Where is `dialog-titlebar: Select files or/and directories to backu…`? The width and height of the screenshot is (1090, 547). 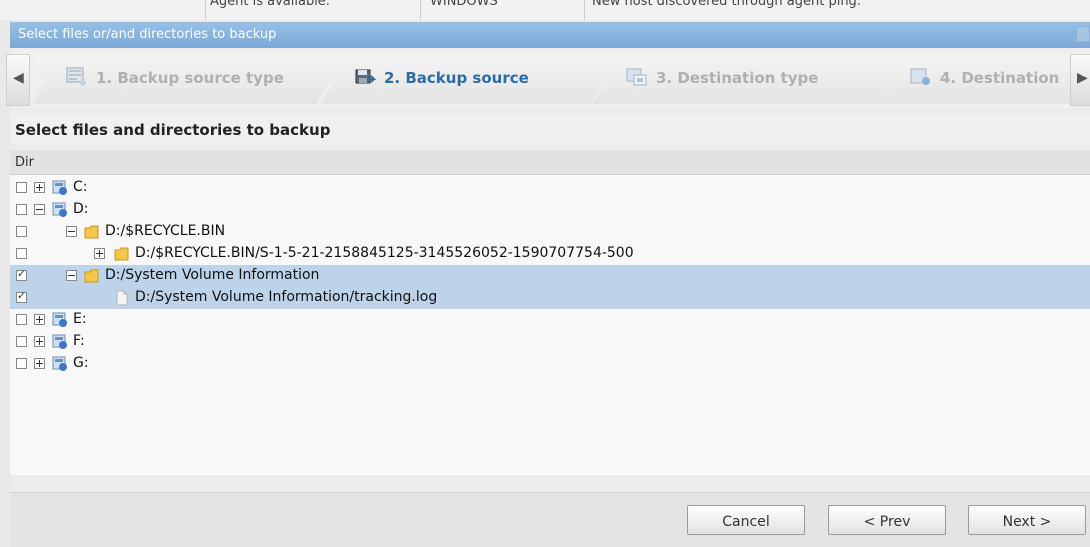
dialog-titlebar: Select files or/and directories to backu… is located at coordinates (550, 35).